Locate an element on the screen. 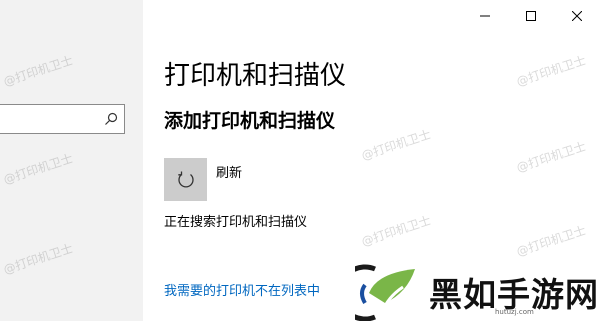  refresh-icon is located at coordinates (185, 179).